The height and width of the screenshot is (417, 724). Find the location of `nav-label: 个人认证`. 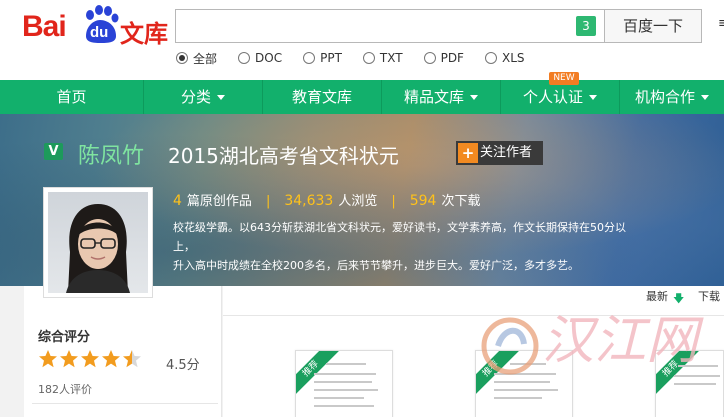

nav-label: 个人认证 is located at coordinates (552, 97).